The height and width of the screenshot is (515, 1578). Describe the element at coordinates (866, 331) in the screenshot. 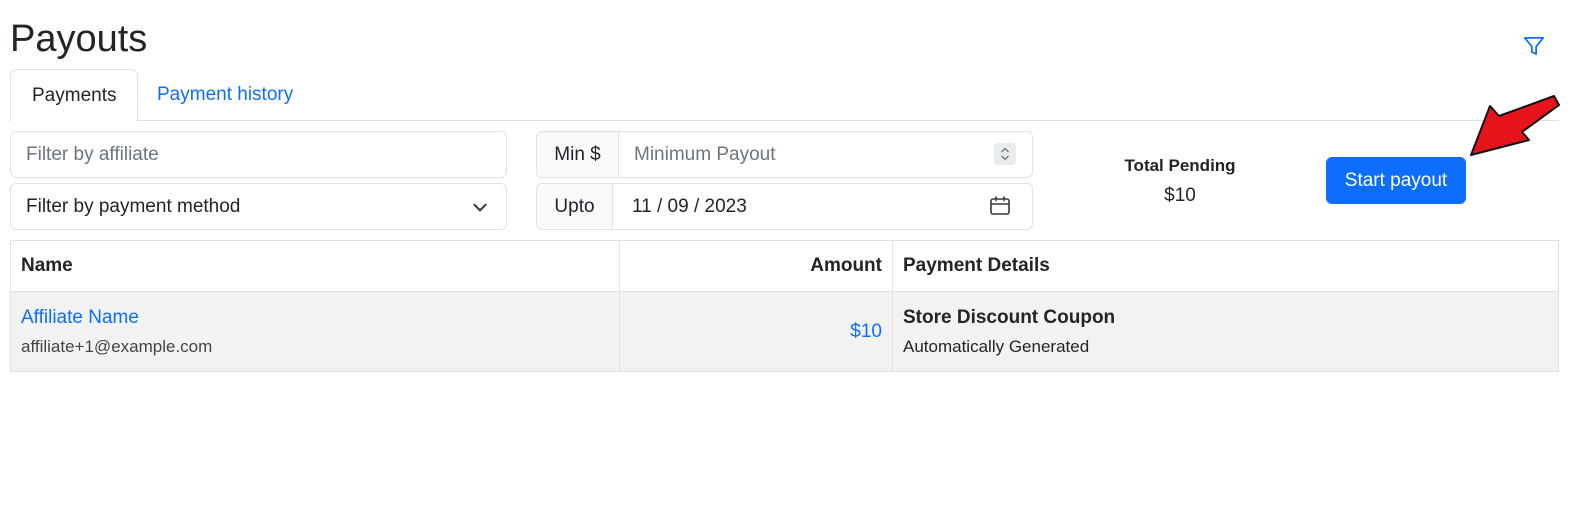

I see `amount-link: $10` at that location.